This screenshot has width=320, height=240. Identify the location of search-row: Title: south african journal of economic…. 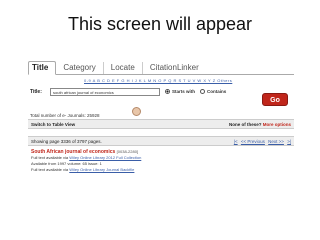
(161, 91).